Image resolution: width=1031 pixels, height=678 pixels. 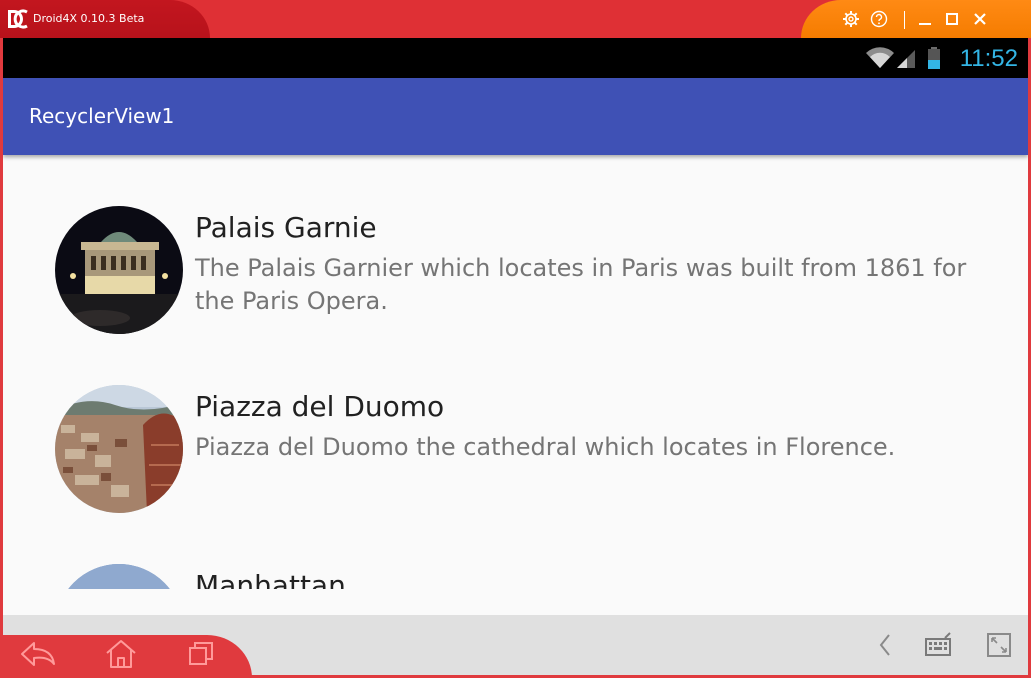 What do you see at coordinates (320, 406) in the screenshot?
I see `item-title: Piazza del Duomo` at bounding box center [320, 406].